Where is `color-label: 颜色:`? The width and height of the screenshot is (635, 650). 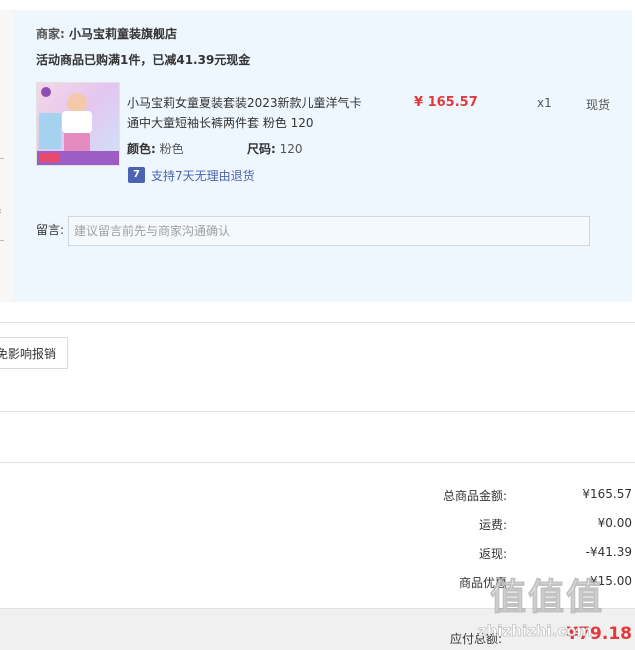
color-label: 颜色: is located at coordinates (141, 149).